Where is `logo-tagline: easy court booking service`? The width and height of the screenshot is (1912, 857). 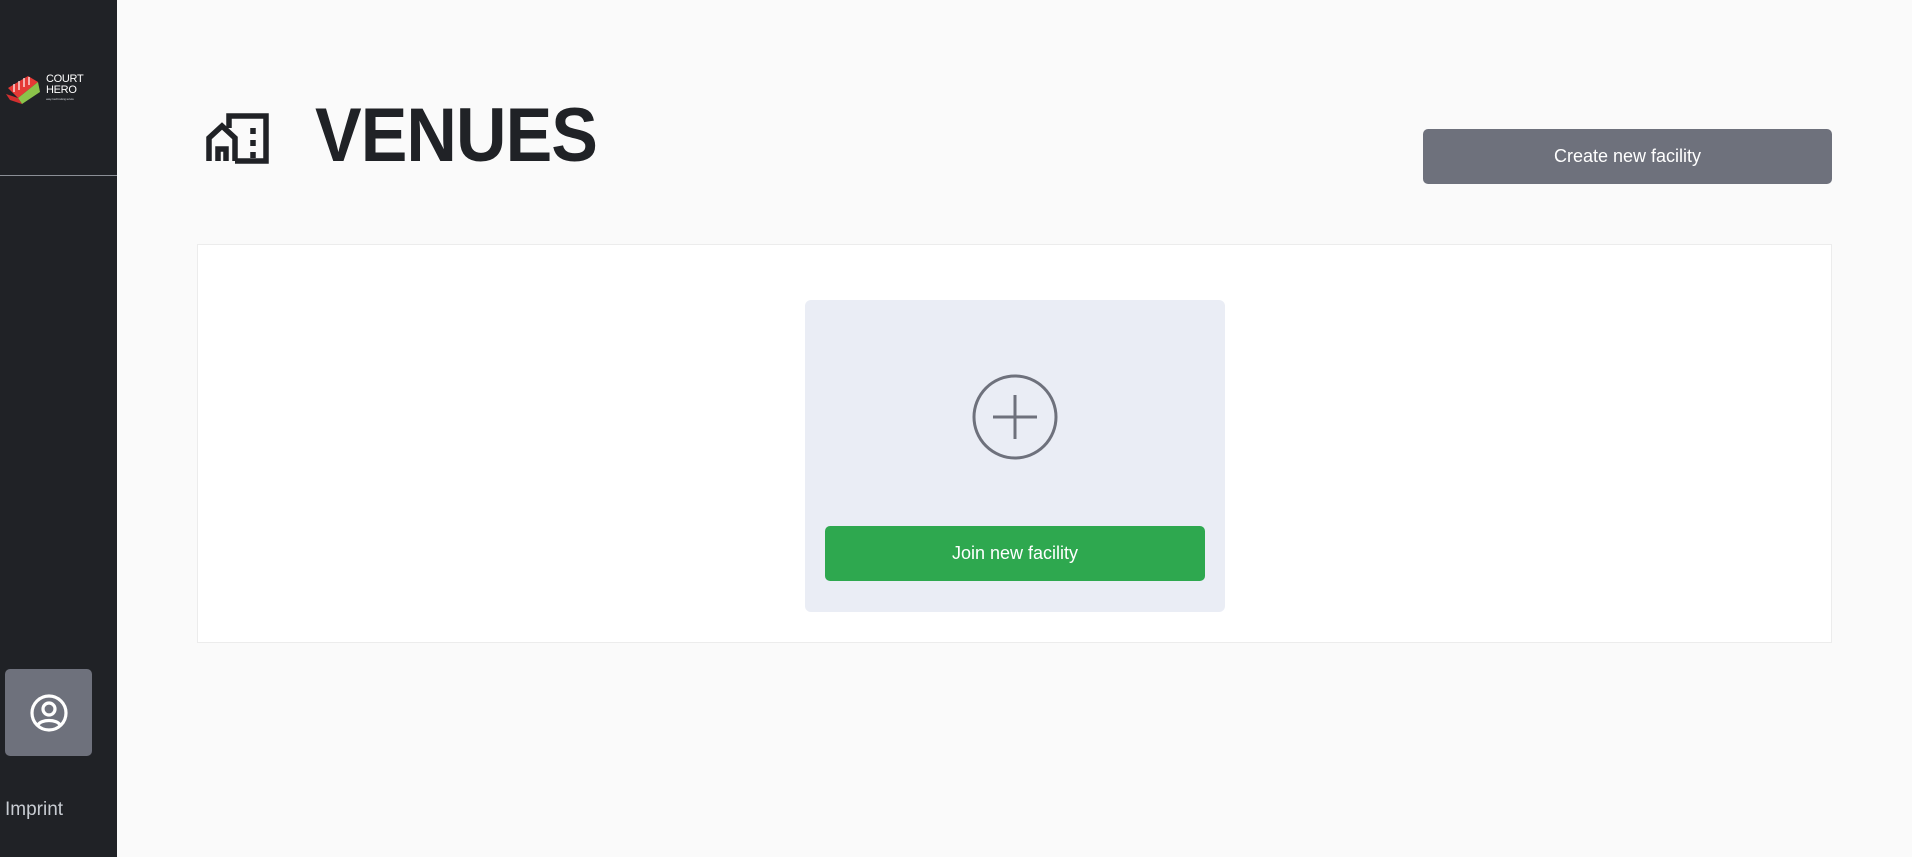 logo-tagline: easy court booking service is located at coordinates (60, 98).